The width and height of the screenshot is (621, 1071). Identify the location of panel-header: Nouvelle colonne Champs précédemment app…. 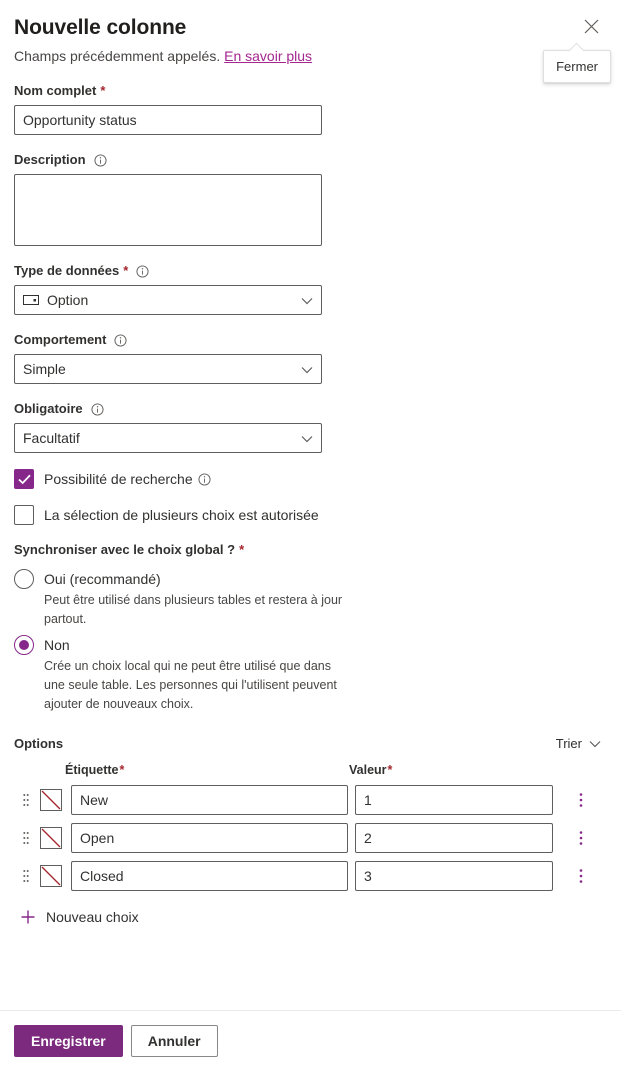
(310, 41).